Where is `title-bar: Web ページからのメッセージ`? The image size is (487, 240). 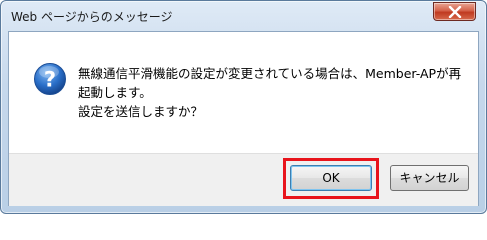
title-bar: Web ページからのメッセージ is located at coordinates (243, 16).